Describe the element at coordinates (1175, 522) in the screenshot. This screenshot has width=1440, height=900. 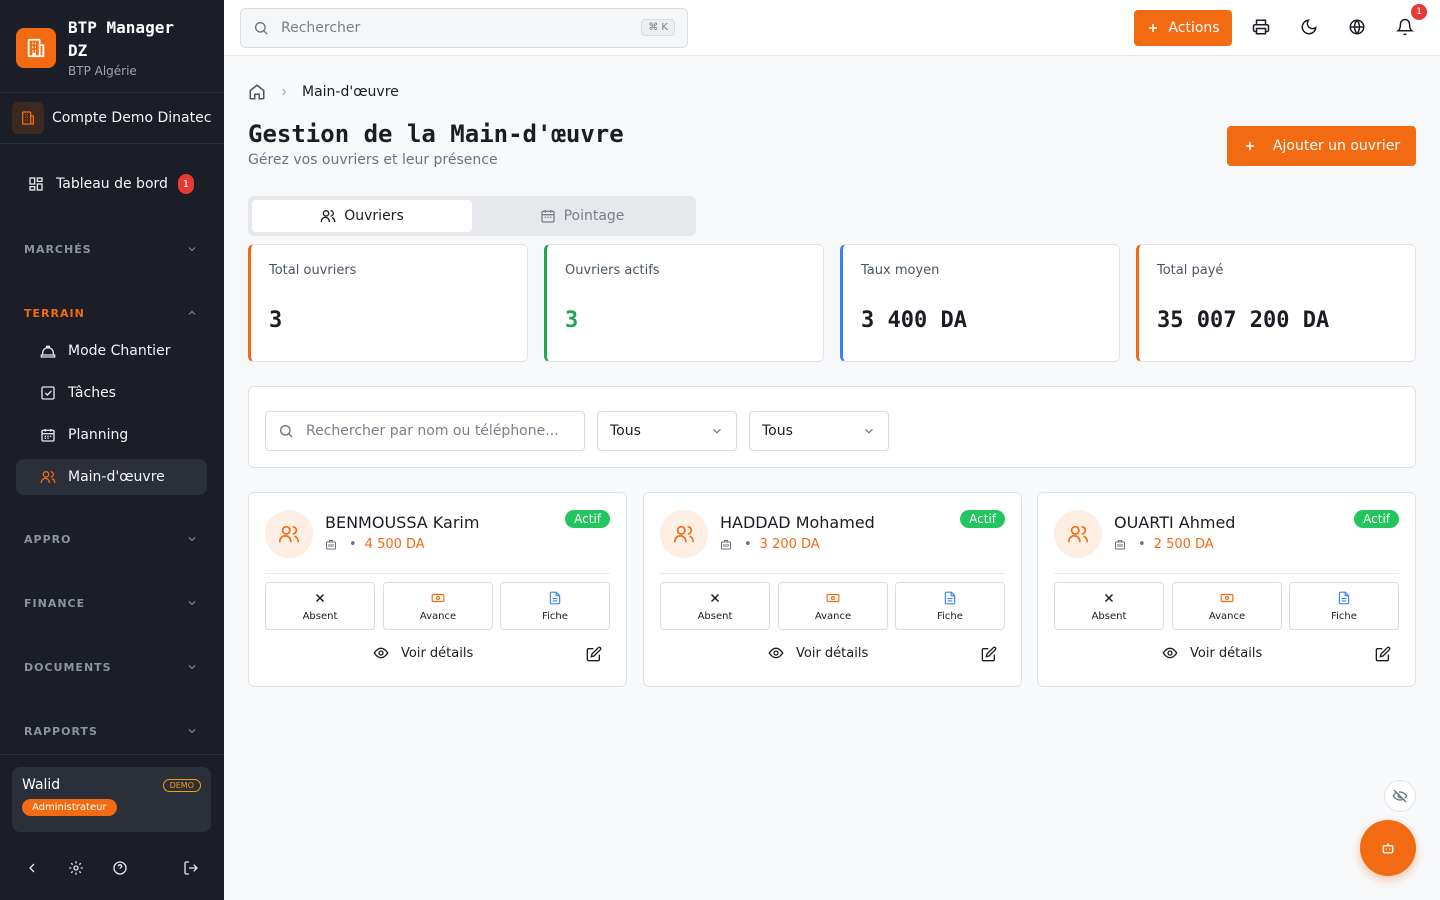
I see `worker-name: OUARTI Ahmed` at that location.